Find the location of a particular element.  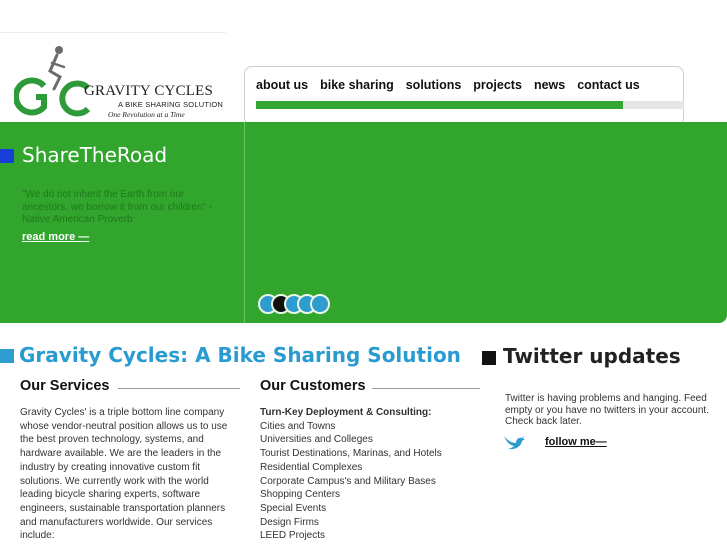

customers-lead: Turn-Key Deployment & Consulting: is located at coordinates (346, 412).